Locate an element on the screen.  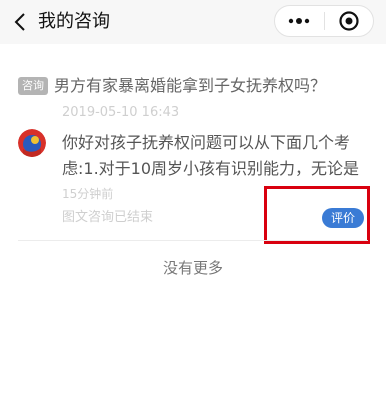
list-divider is located at coordinates (193, 240).